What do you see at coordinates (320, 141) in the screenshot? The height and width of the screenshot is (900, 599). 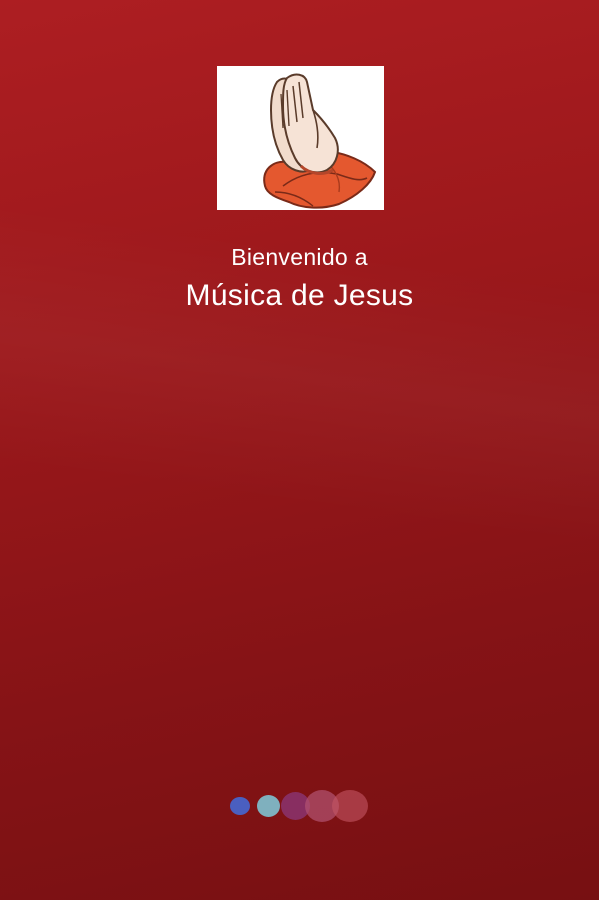 I see `praying-hands-icon` at bounding box center [320, 141].